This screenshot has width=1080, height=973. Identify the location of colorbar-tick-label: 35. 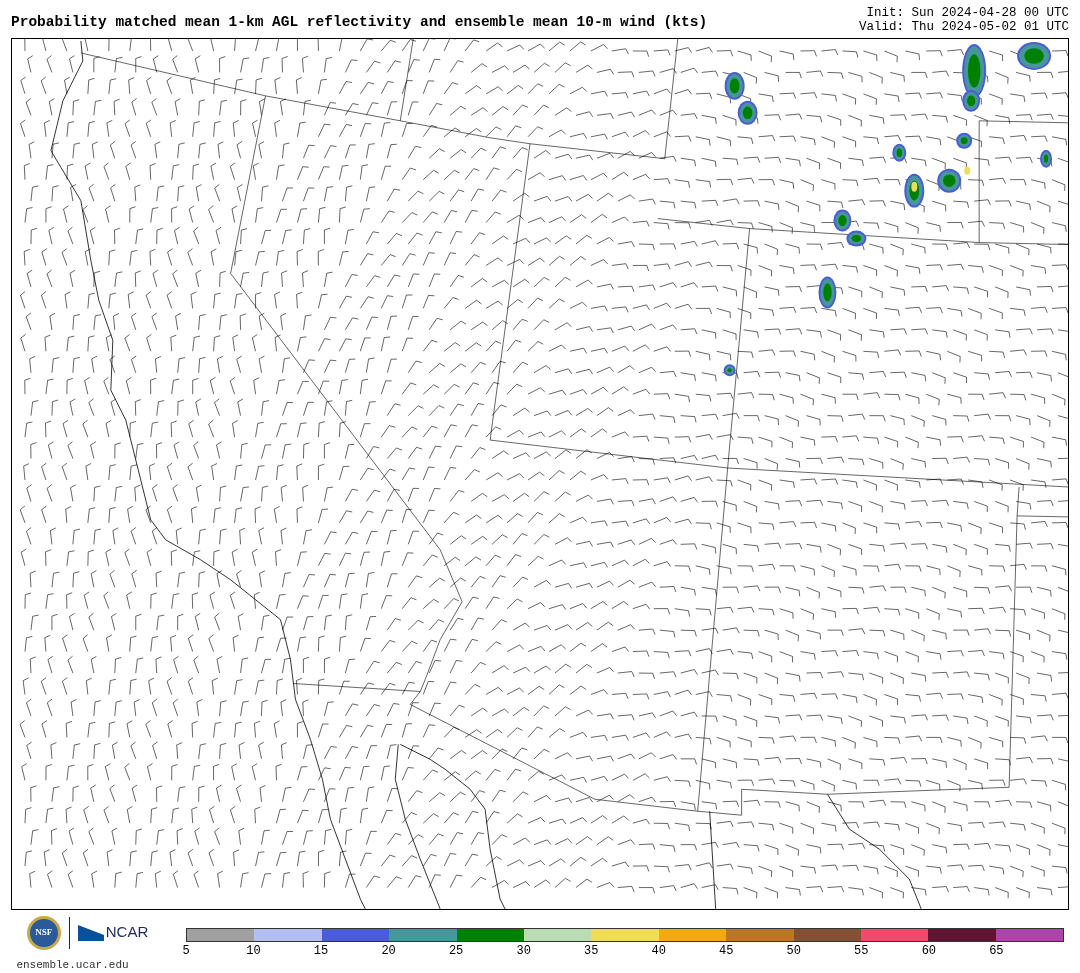
(591, 951).